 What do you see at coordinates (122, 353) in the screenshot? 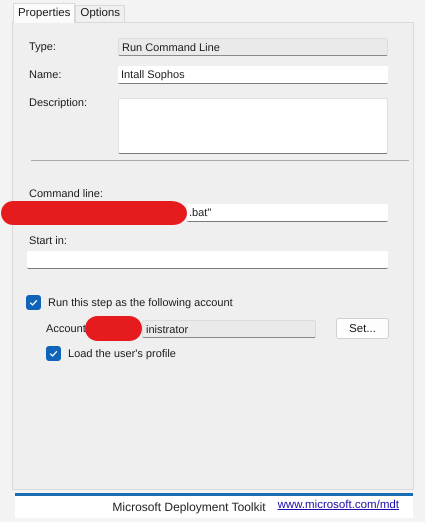
I see `checkbox-label: Load the user's profile` at bounding box center [122, 353].